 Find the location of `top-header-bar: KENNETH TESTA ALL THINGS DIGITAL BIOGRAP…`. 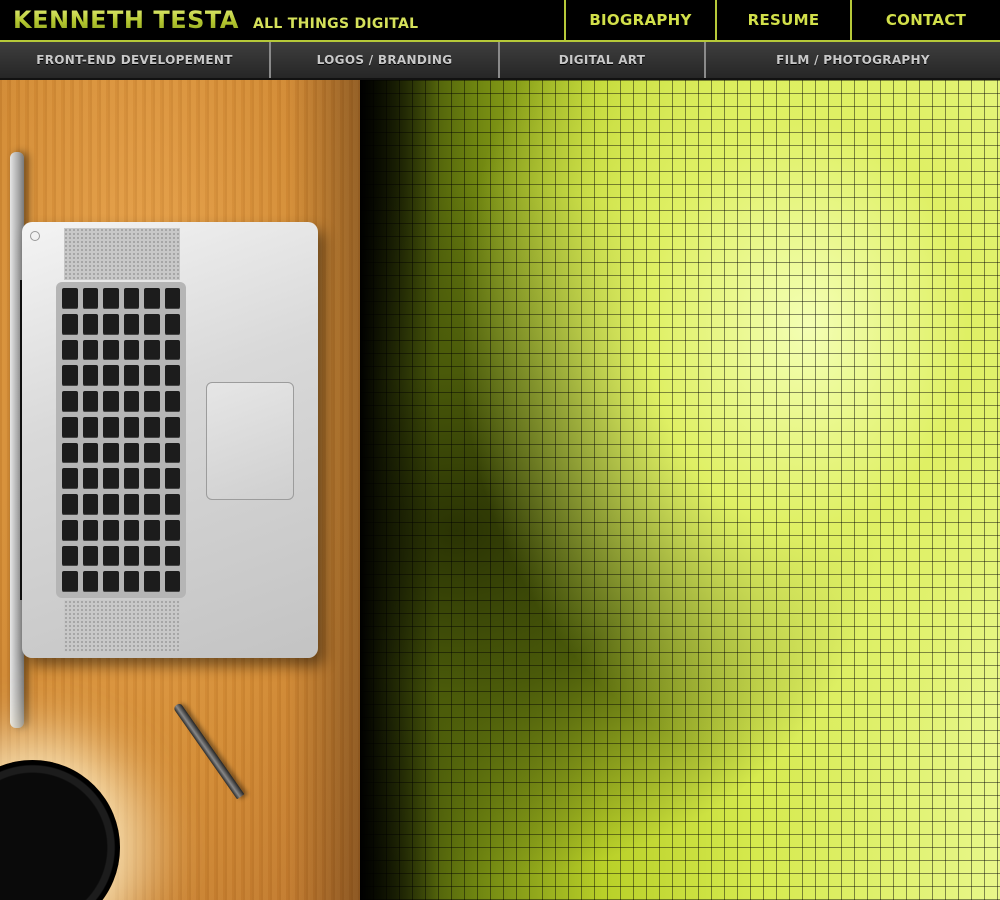

top-header-bar: KENNETH TESTA ALL THINGS DIGITAL BIOGRAP… is located at coordinates (500, 21).